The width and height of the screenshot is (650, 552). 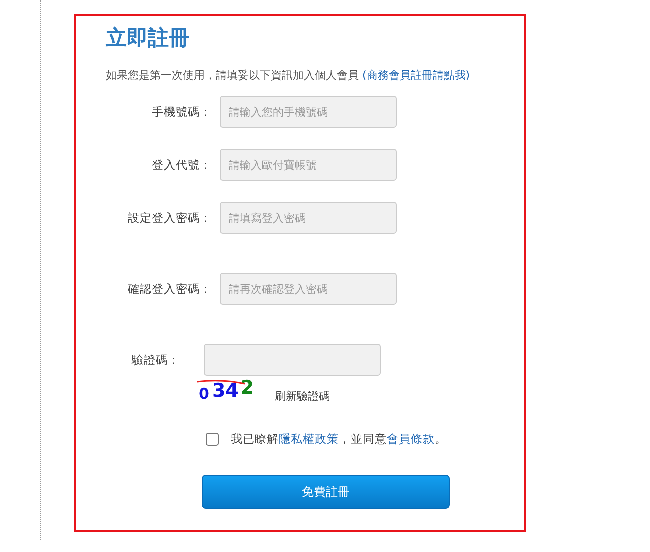 What do you see at coordinates (302, 396) in the screenshot?
I see `refresh-captcha-link: 刷新驗證碼` at bounding box center [302, 396].